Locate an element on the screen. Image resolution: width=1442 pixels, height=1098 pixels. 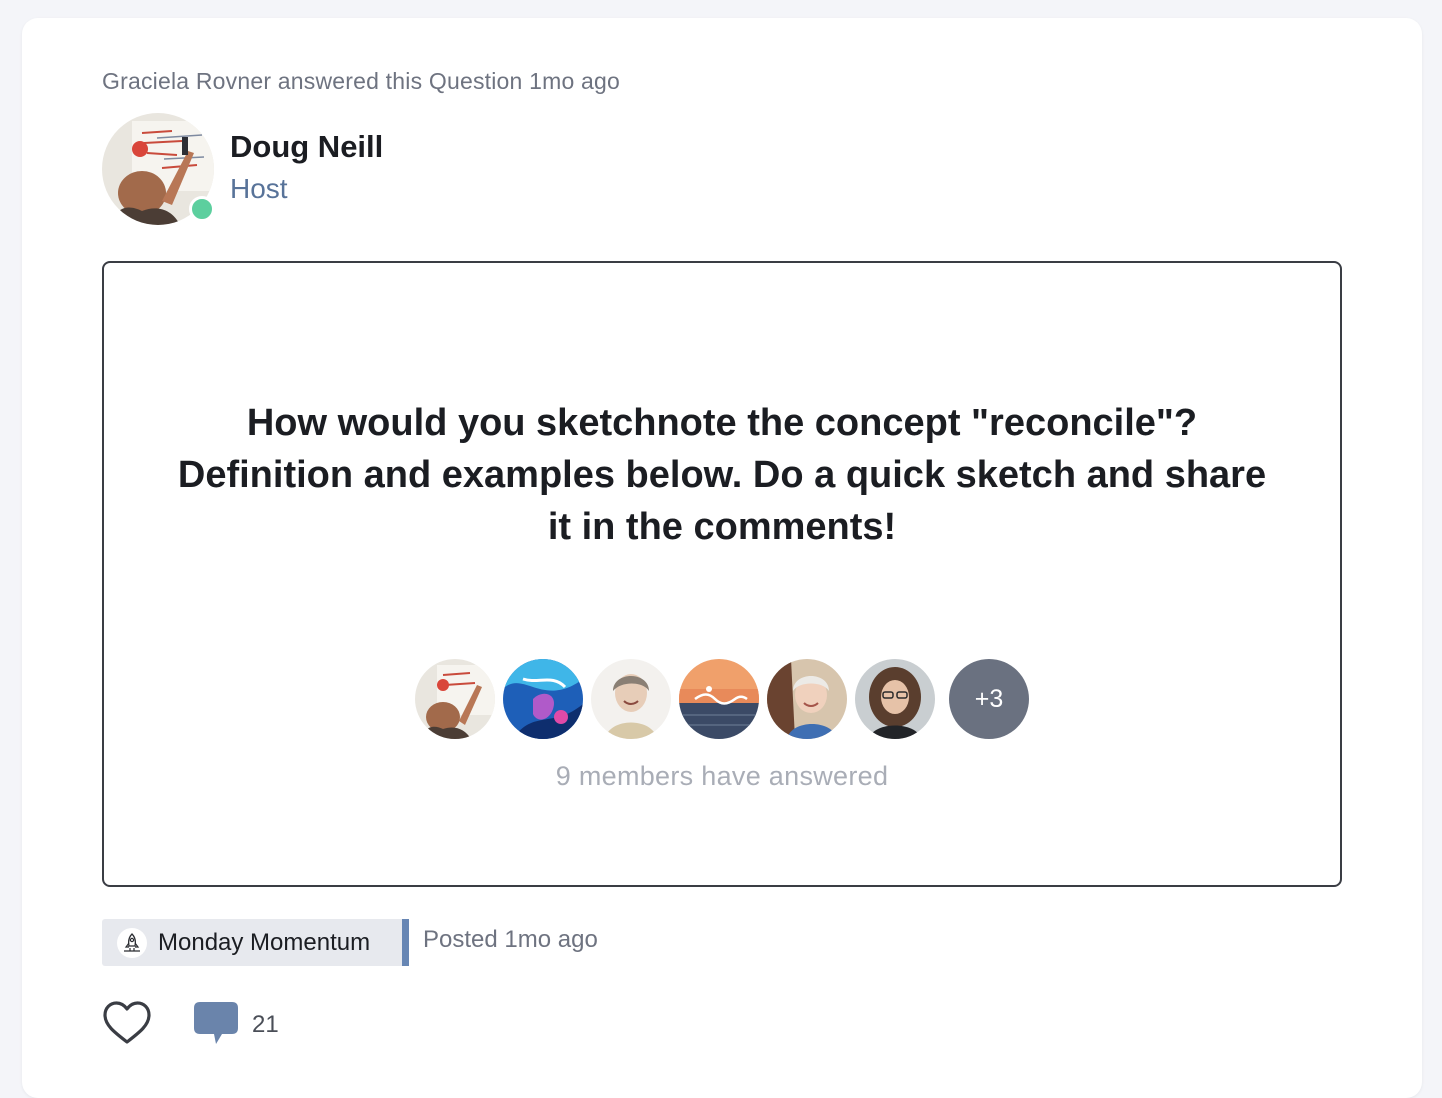
rocket-icon is located at coordinates (132, 942).